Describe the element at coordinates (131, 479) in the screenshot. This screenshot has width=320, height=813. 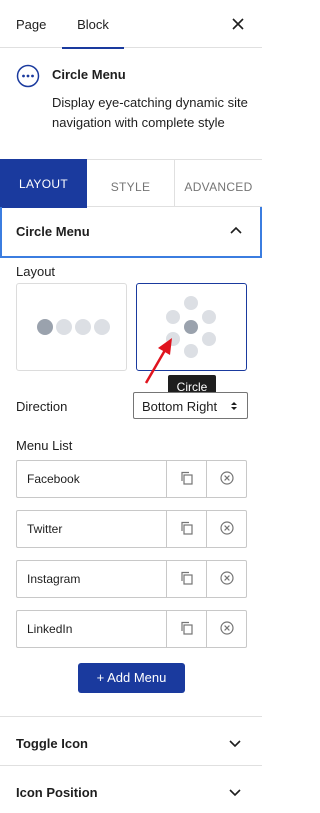
I see `menu-item-row: Facebook` at that location.